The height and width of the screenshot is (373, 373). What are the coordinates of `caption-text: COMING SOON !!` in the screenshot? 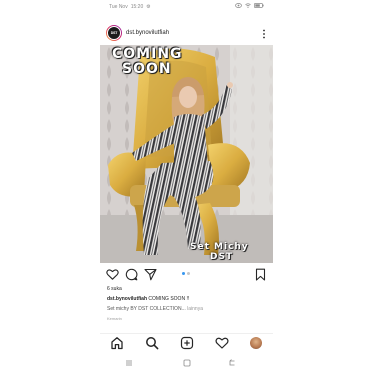 It's located at (169, 299).